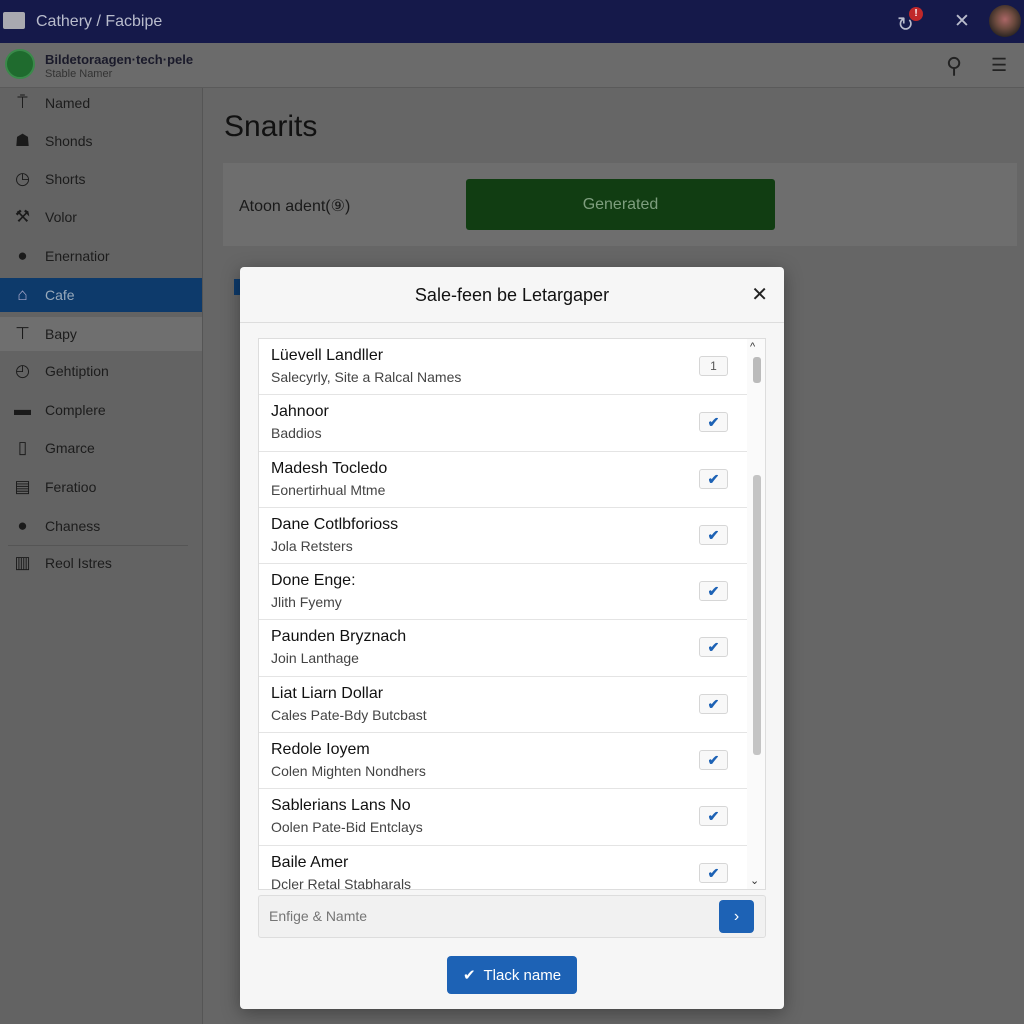 This screenshot has width=1024, height=1024. I want to click on item-subtitle: Eonertirhual Mtme, so click(328, 489).